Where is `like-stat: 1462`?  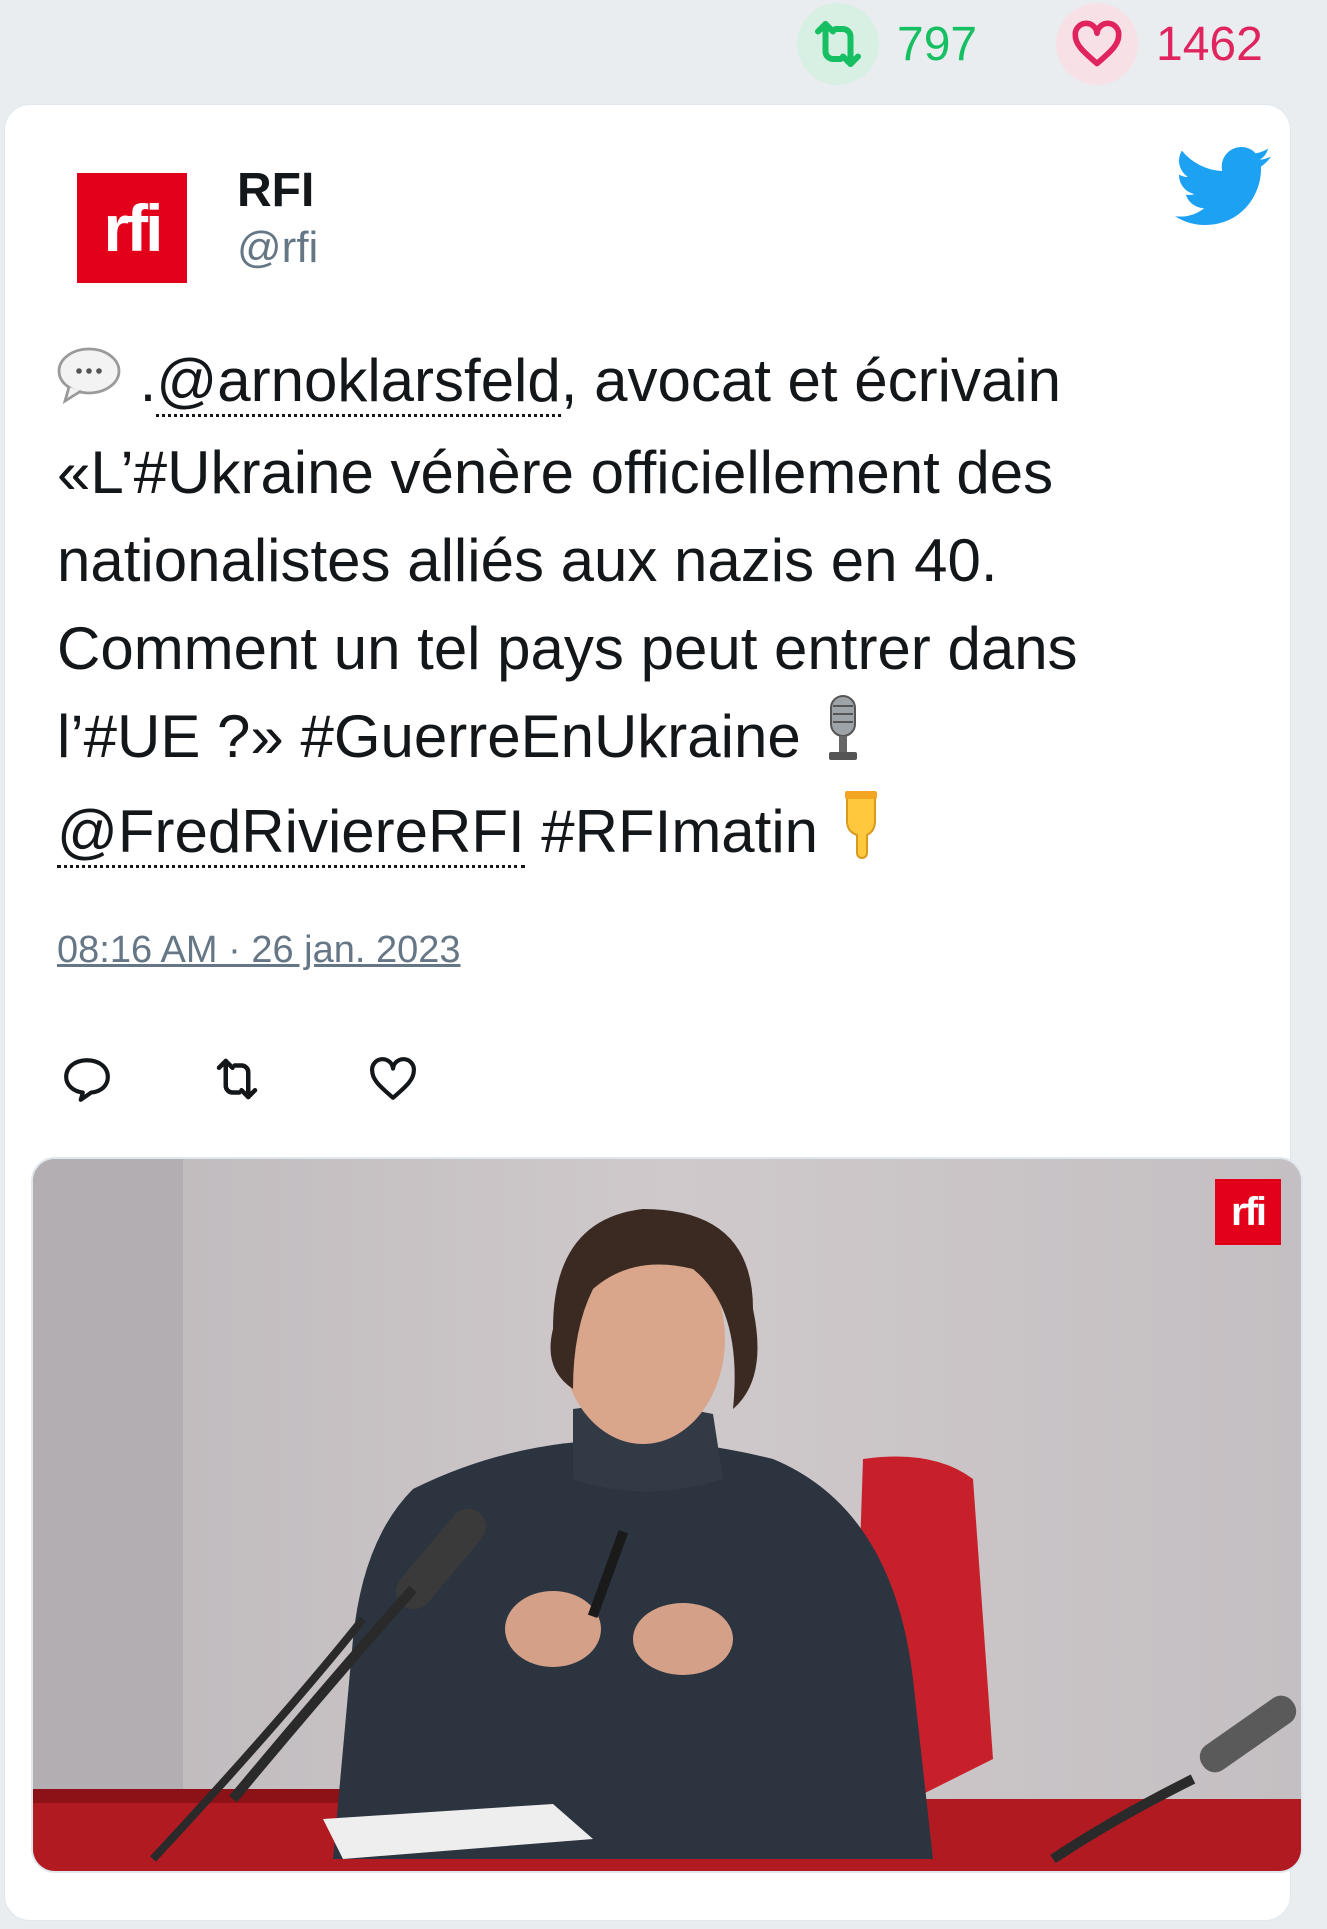
like-stat: 1462 is located at coordinates (1159, 44).